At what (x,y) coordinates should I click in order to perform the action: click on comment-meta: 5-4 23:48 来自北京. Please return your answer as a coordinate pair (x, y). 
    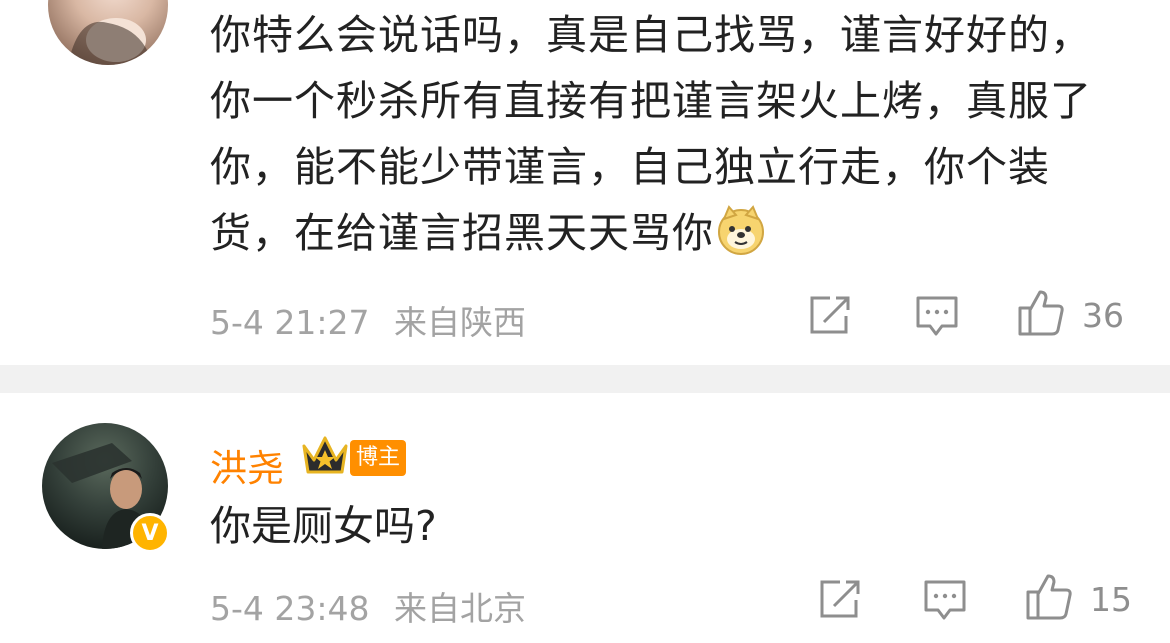
    Looking at the image, I should click on (368, 606).